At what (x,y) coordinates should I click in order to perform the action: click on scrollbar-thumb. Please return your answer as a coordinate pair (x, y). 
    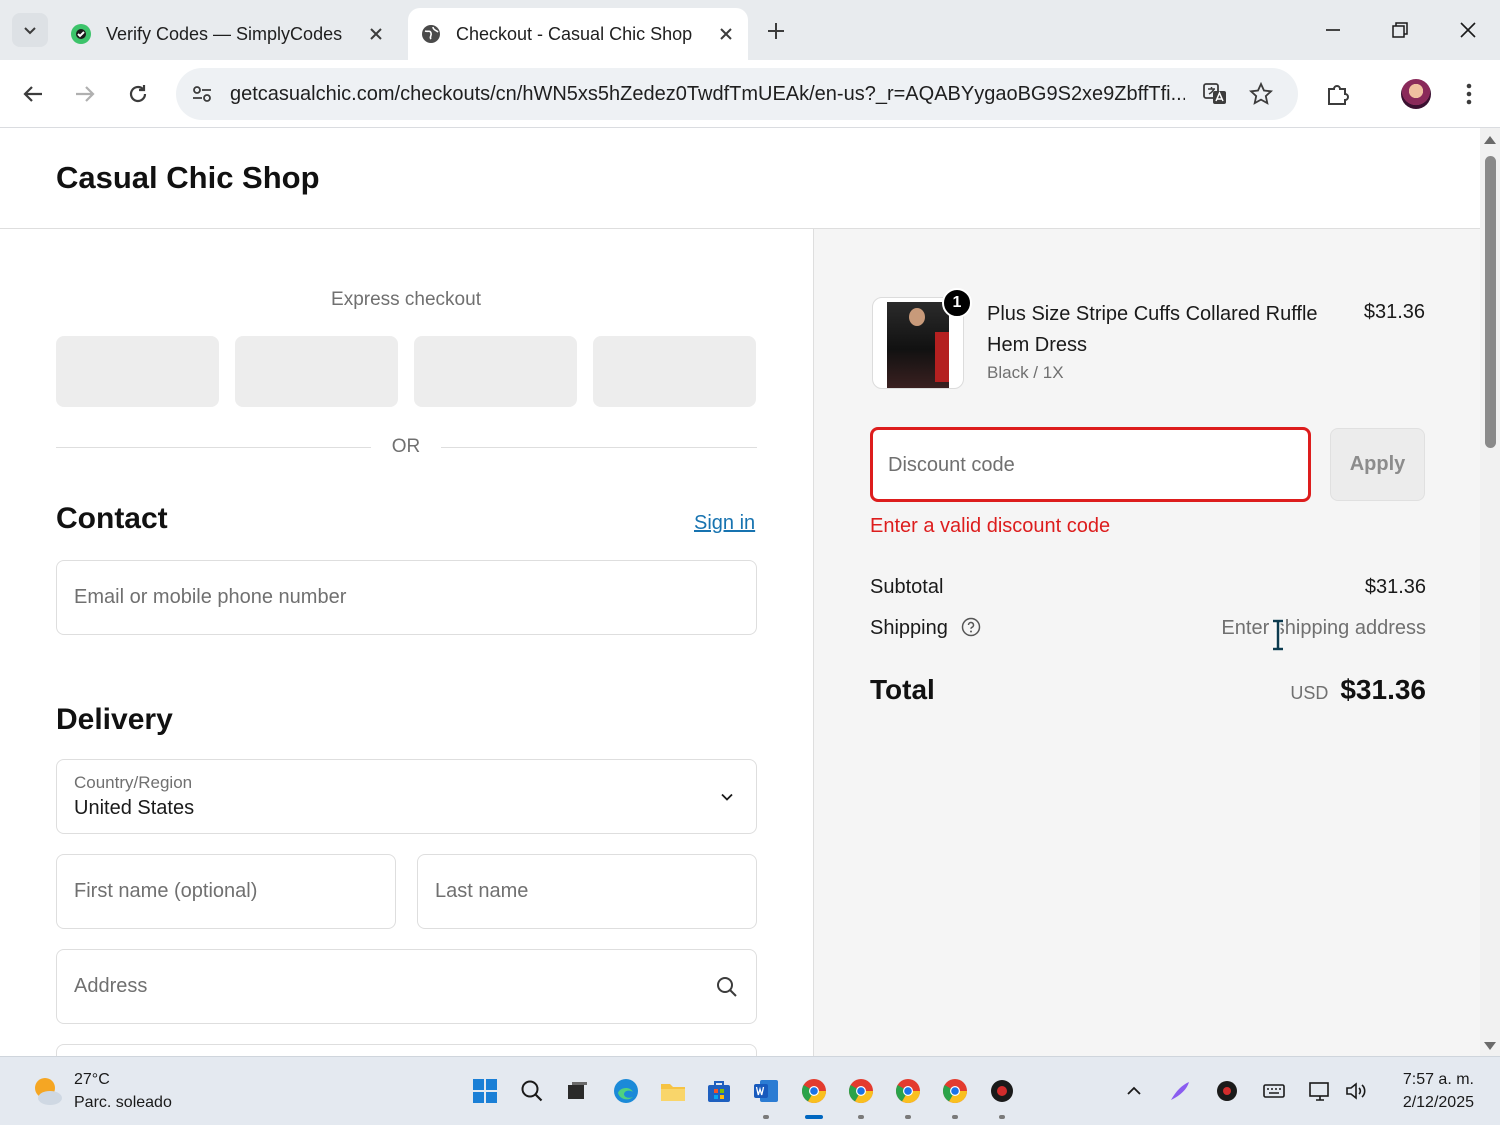
    Looking at the image, I should click on (1490, 302).